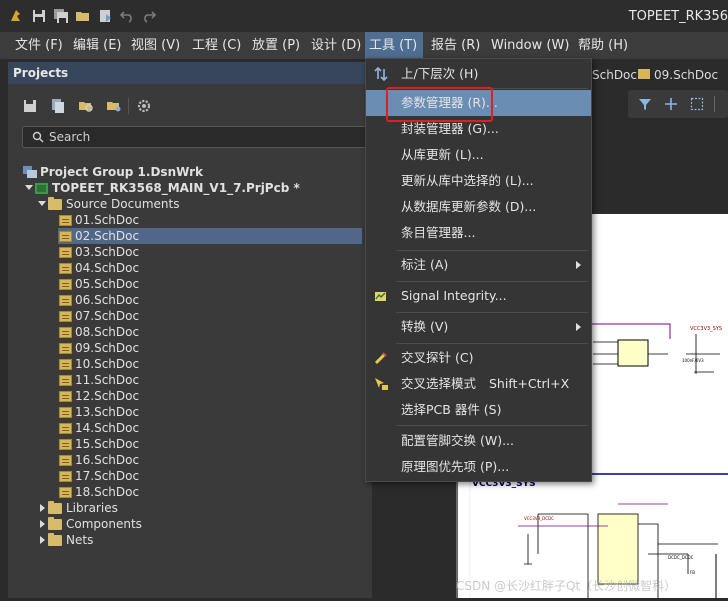  What do you see at coordinates (210, 300) in the screenshot?
I see `tree-document-item: 06.SchDoc` at bounding box center [210, 300].